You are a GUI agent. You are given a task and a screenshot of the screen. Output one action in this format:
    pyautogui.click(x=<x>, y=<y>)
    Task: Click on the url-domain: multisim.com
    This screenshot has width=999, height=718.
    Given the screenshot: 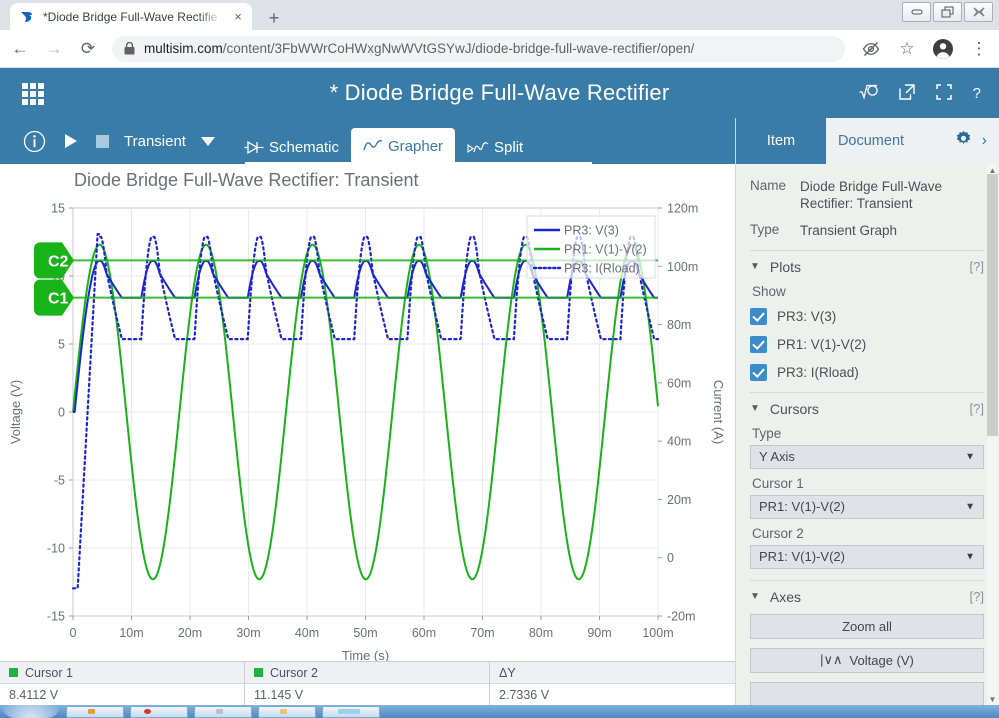 What is the action you would take?
    pyautogui.click(x=183, y=48)
    